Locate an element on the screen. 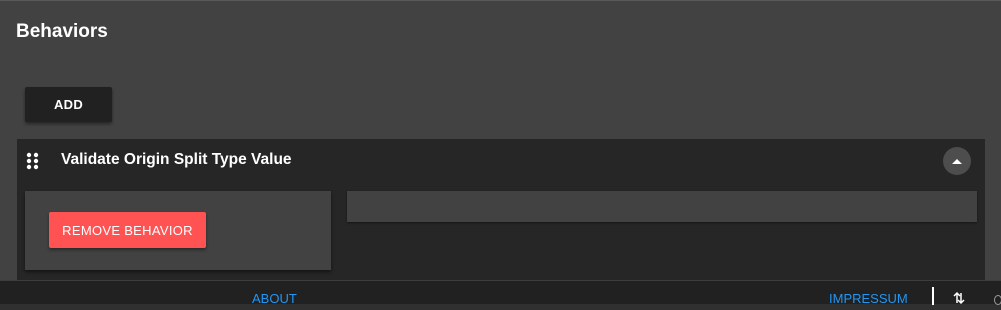  behavior-actions-card: REMOVE BEHAVIOR is located at coordinates (178, 230).